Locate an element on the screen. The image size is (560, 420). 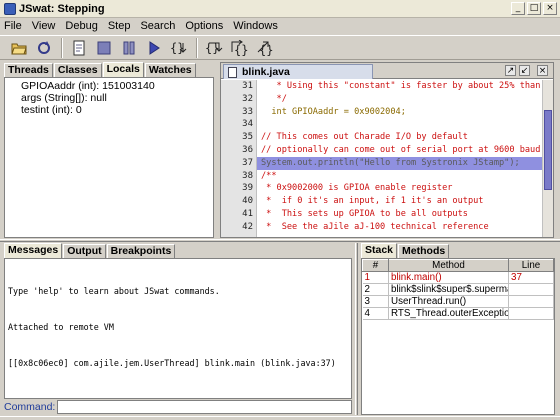
line-number: 31 is located at coordinates (238, 86).